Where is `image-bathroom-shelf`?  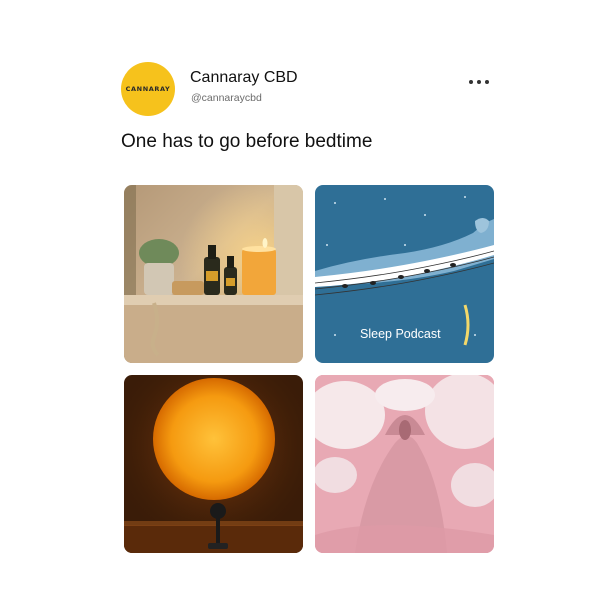
image-bathroom-shelf is located at coordinates (213, 274).